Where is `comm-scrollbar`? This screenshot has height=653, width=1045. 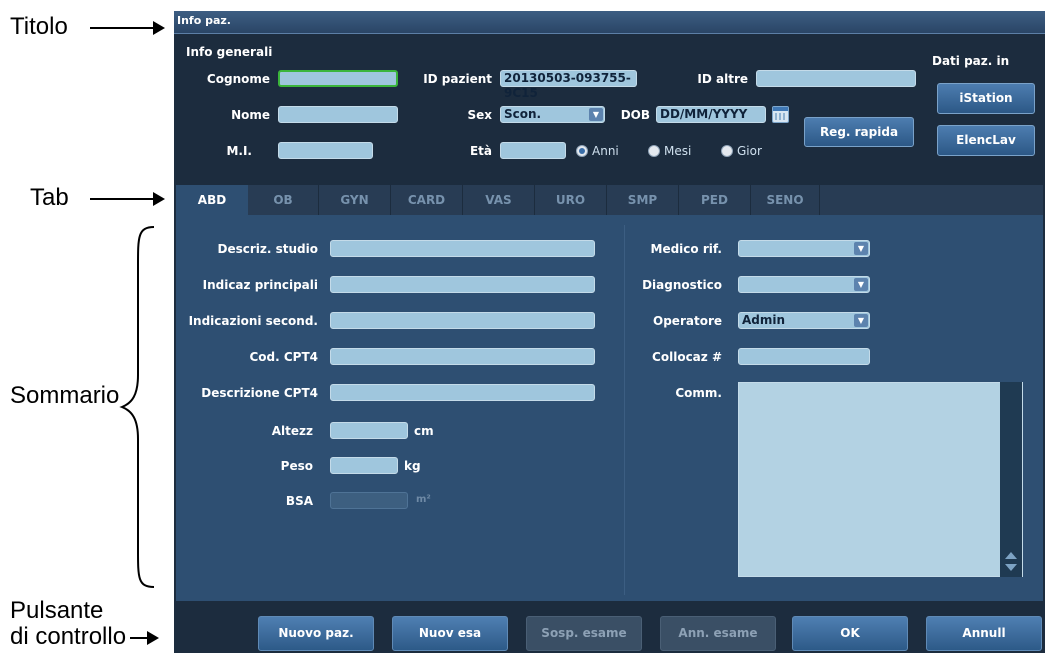 comm-scrollbar is located at coordinates (1011, 479).